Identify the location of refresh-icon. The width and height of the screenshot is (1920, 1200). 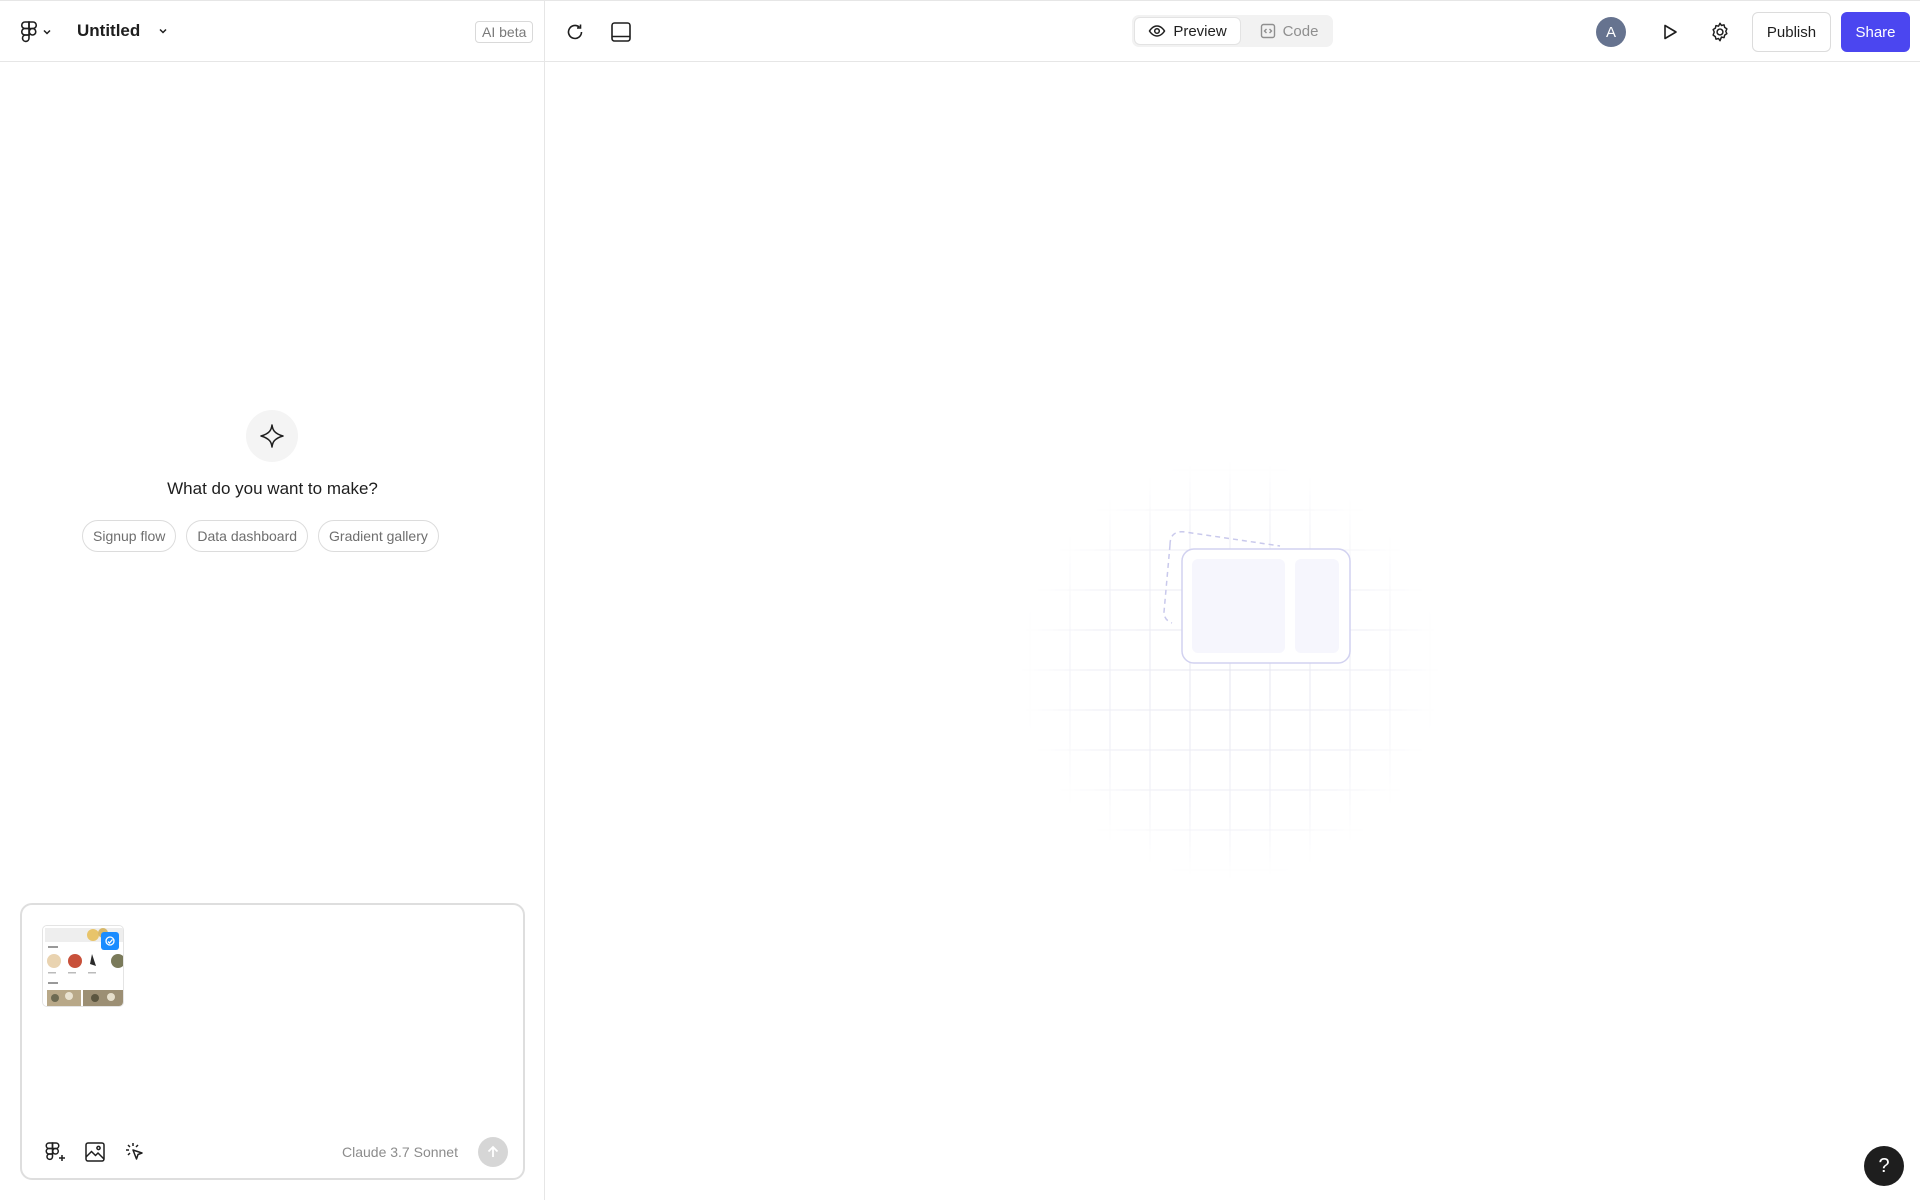
(575, 32).